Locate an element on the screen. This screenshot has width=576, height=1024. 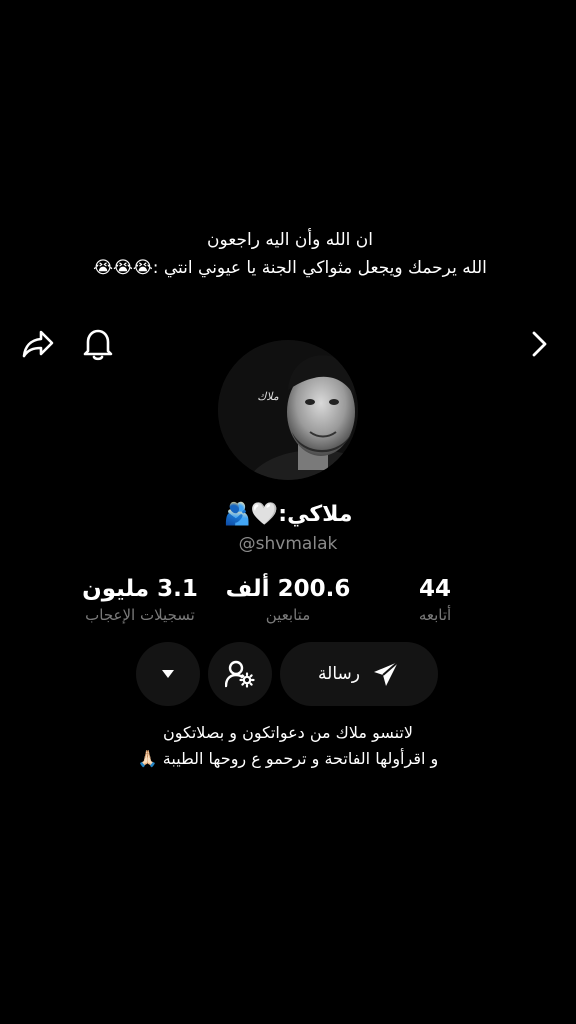
likes-label: تسجيلات الإعجاب is located at coordinates (140, 615).